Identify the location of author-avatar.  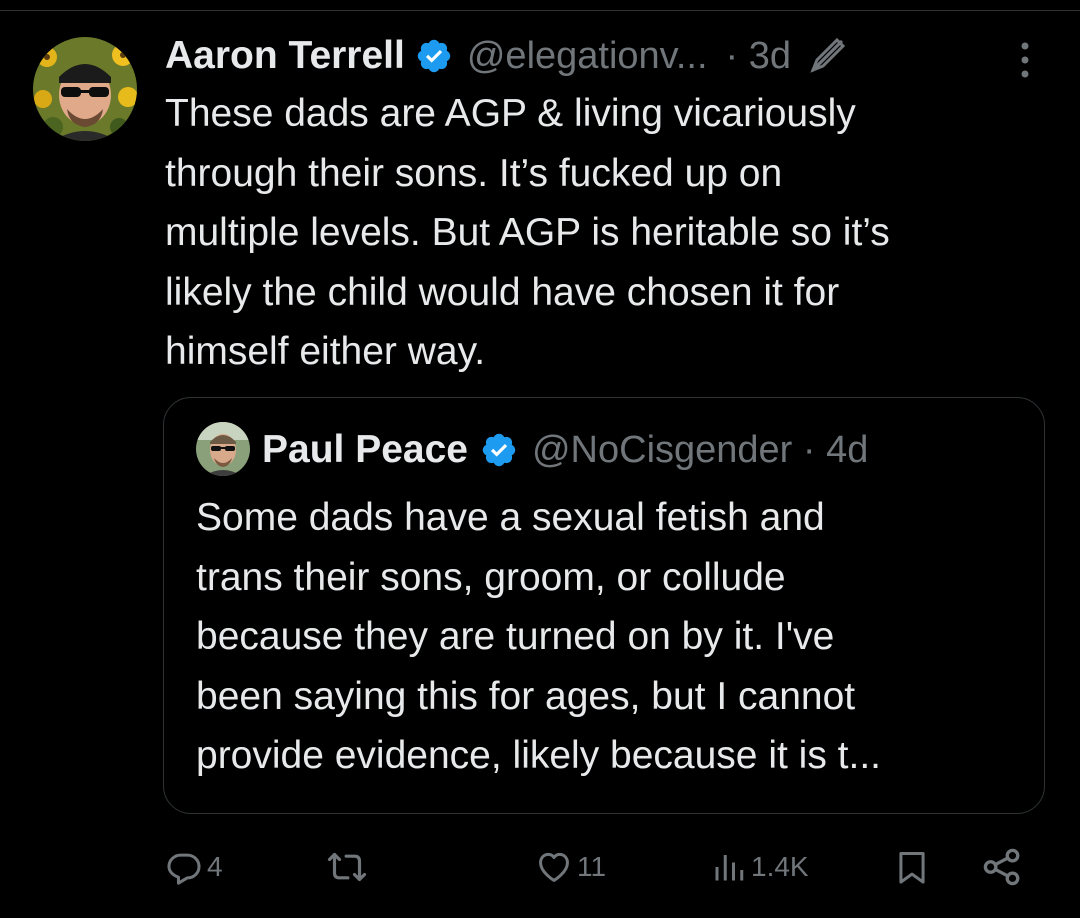
(85, 89).